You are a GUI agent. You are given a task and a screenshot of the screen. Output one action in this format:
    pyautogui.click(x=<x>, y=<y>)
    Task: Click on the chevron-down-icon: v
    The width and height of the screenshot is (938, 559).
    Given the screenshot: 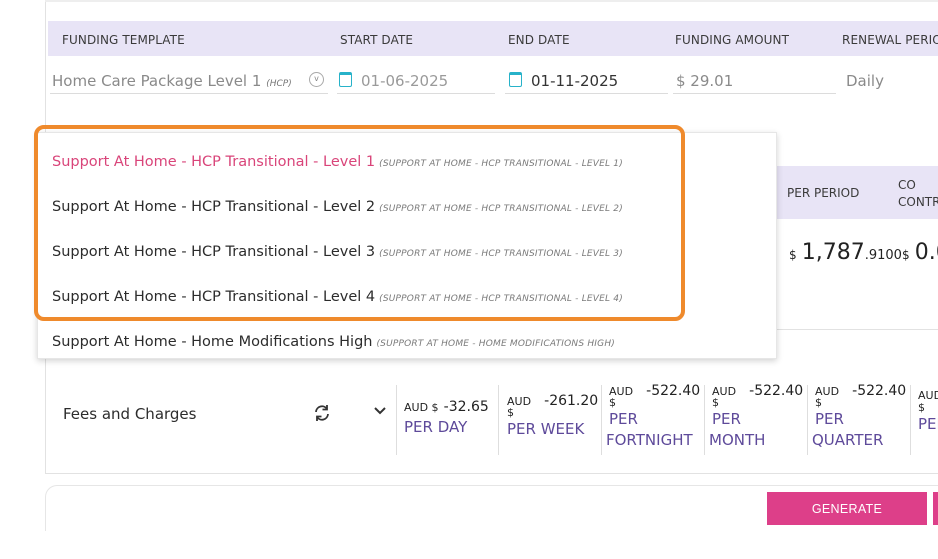 What is the action you would take?
    pyautogui.click(x=316, y=79)
    